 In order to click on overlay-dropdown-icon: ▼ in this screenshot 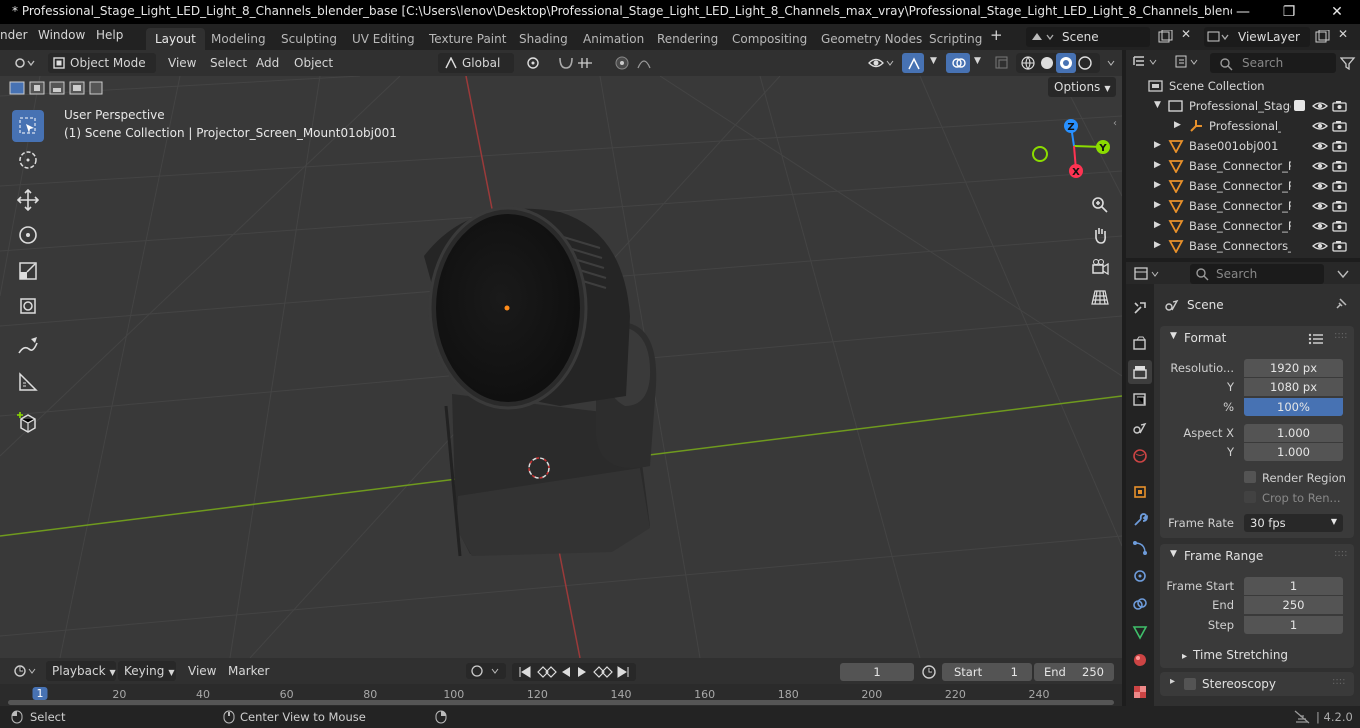, I will do `click(977, 63)`.